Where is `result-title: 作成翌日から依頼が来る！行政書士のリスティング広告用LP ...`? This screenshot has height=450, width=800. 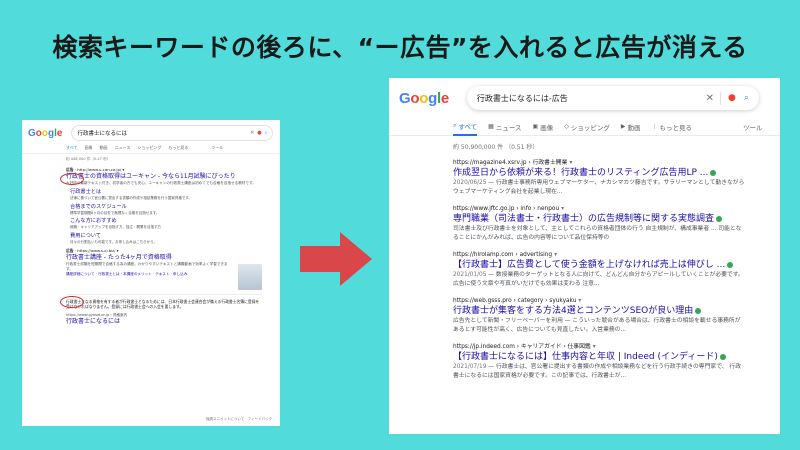
result-title: 作成翌日から依頼が来る！行政書士のリスティング広告用LP ... is located at coordinates (611, 173).